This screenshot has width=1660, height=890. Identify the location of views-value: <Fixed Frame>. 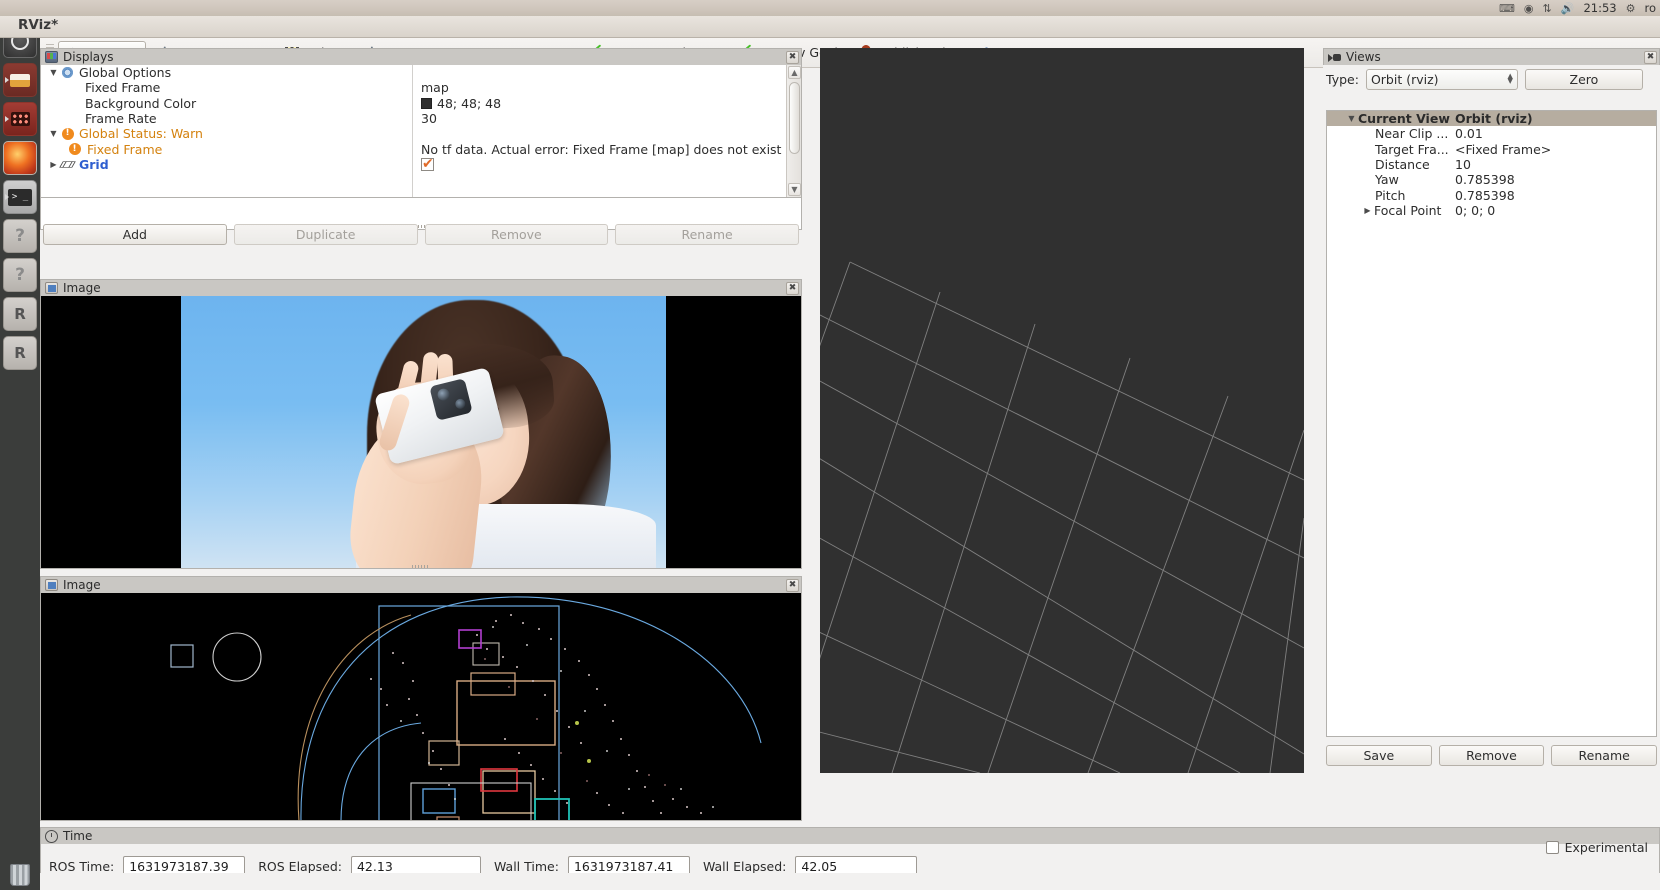
(1555, 149).